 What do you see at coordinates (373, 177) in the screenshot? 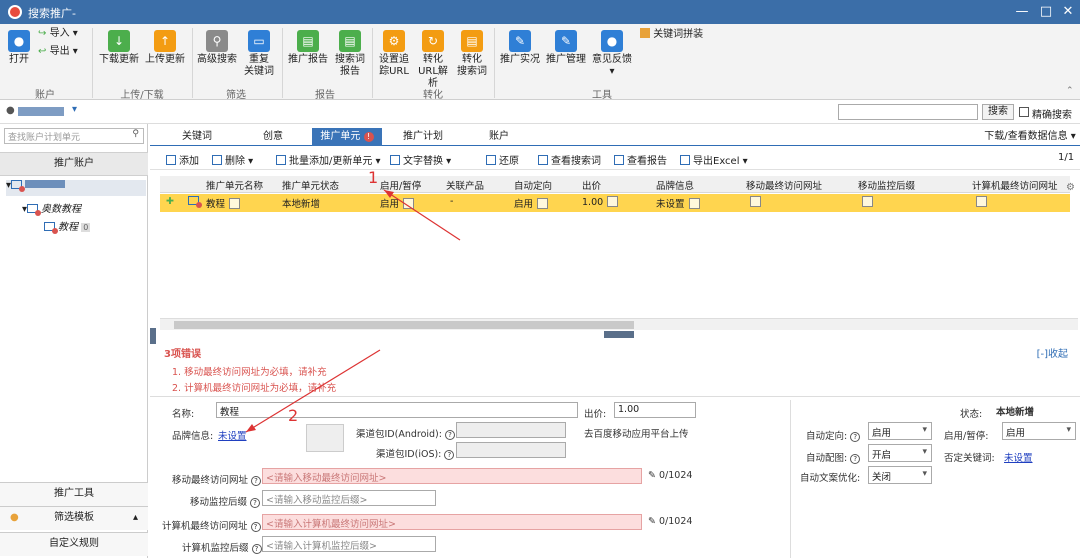
I see `annotation-number-1: 1` at bounding box center [373, 177].